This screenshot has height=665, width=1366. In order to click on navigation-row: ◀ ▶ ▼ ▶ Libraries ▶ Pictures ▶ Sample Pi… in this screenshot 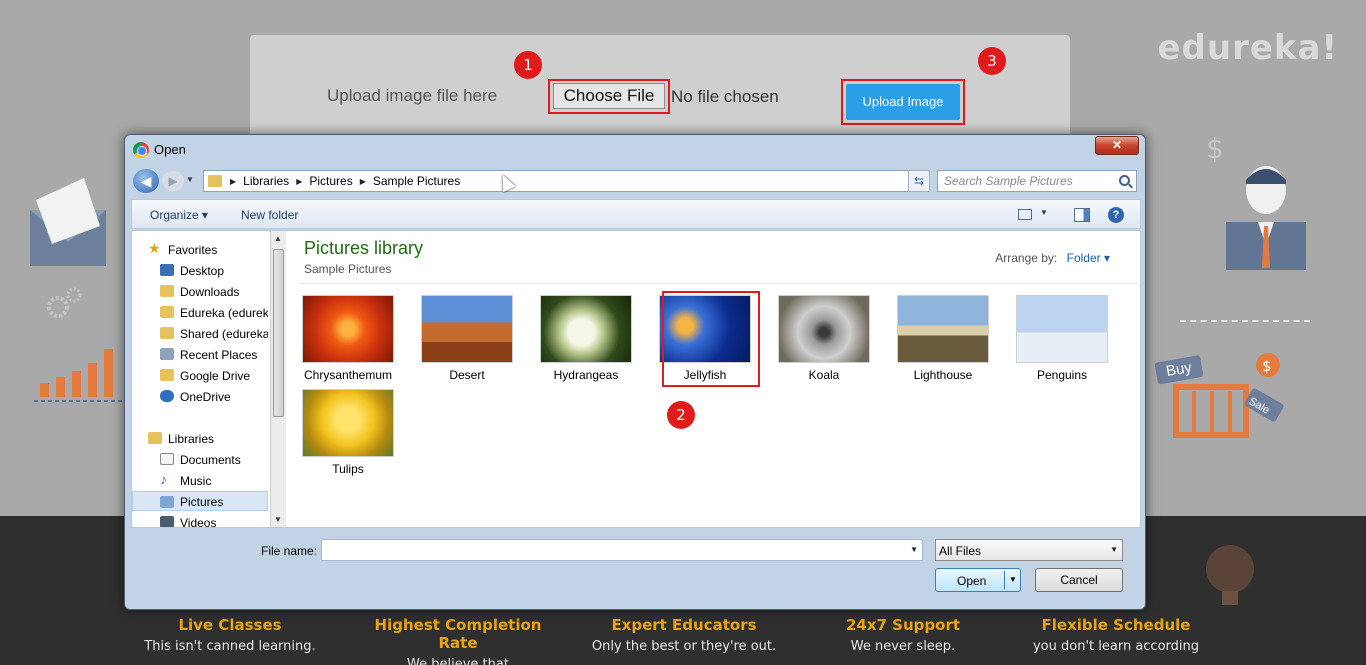, I will do `click(636, 181)`.